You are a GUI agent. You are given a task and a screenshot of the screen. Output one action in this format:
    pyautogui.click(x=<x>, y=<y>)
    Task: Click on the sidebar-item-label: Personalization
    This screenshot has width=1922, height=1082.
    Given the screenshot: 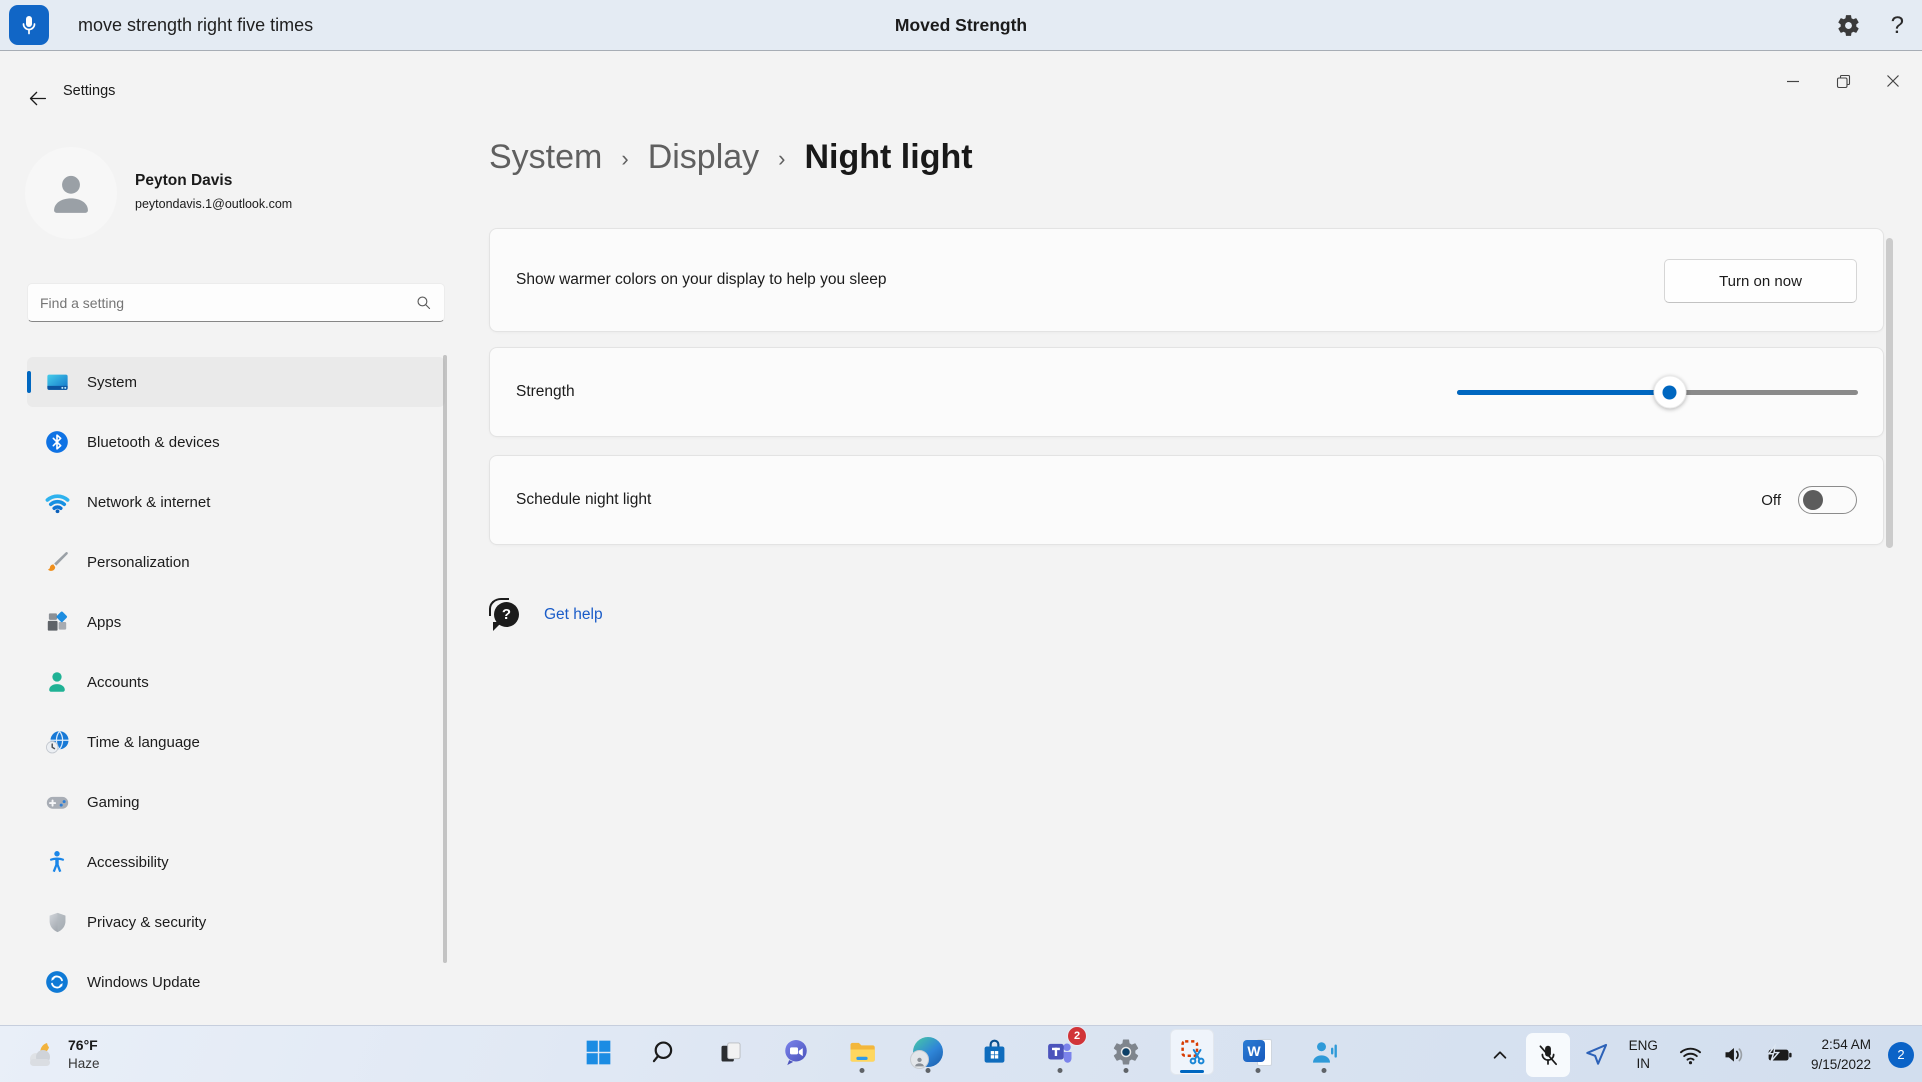 What is the action you would take?
    pyautogui.click(x=138, y=562)
    